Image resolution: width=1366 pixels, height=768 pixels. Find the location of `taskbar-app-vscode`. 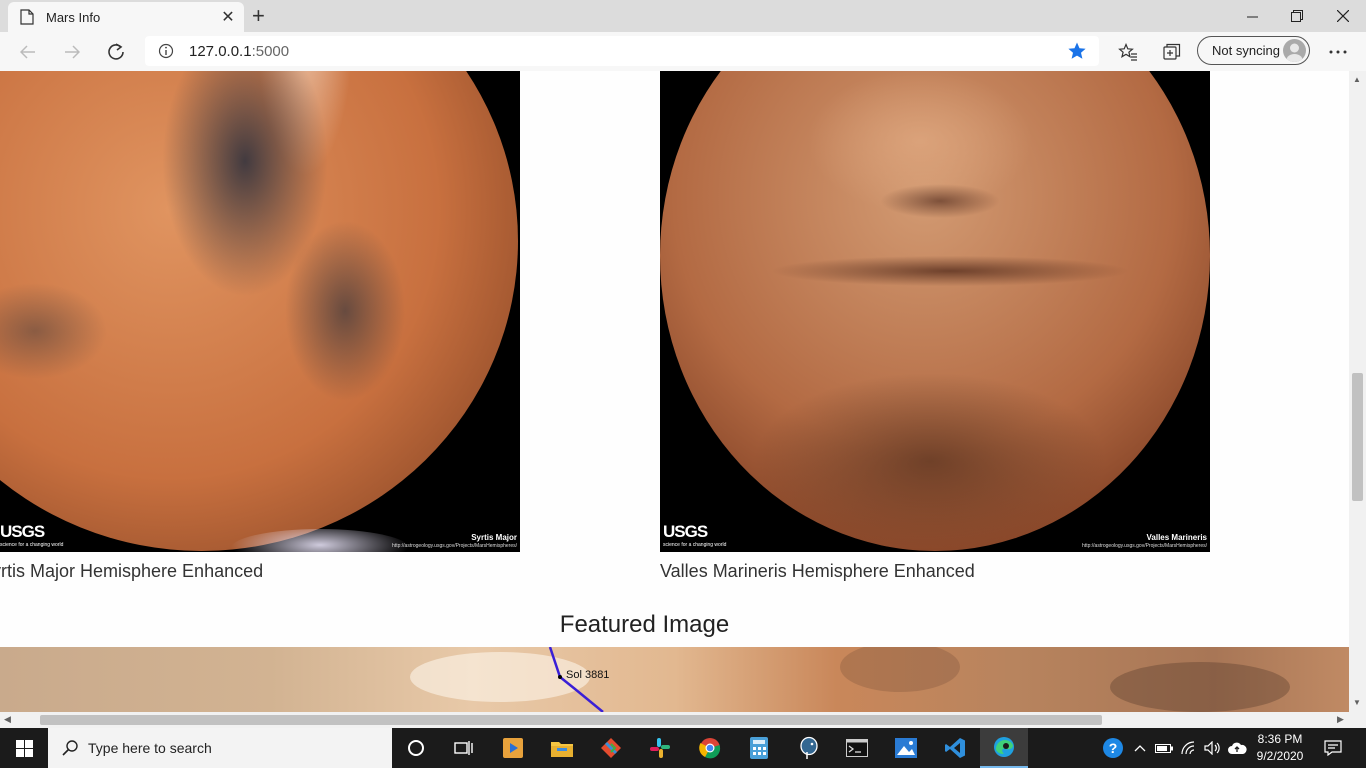

taskbar-app-vscode is located at coordinates (955, 748).